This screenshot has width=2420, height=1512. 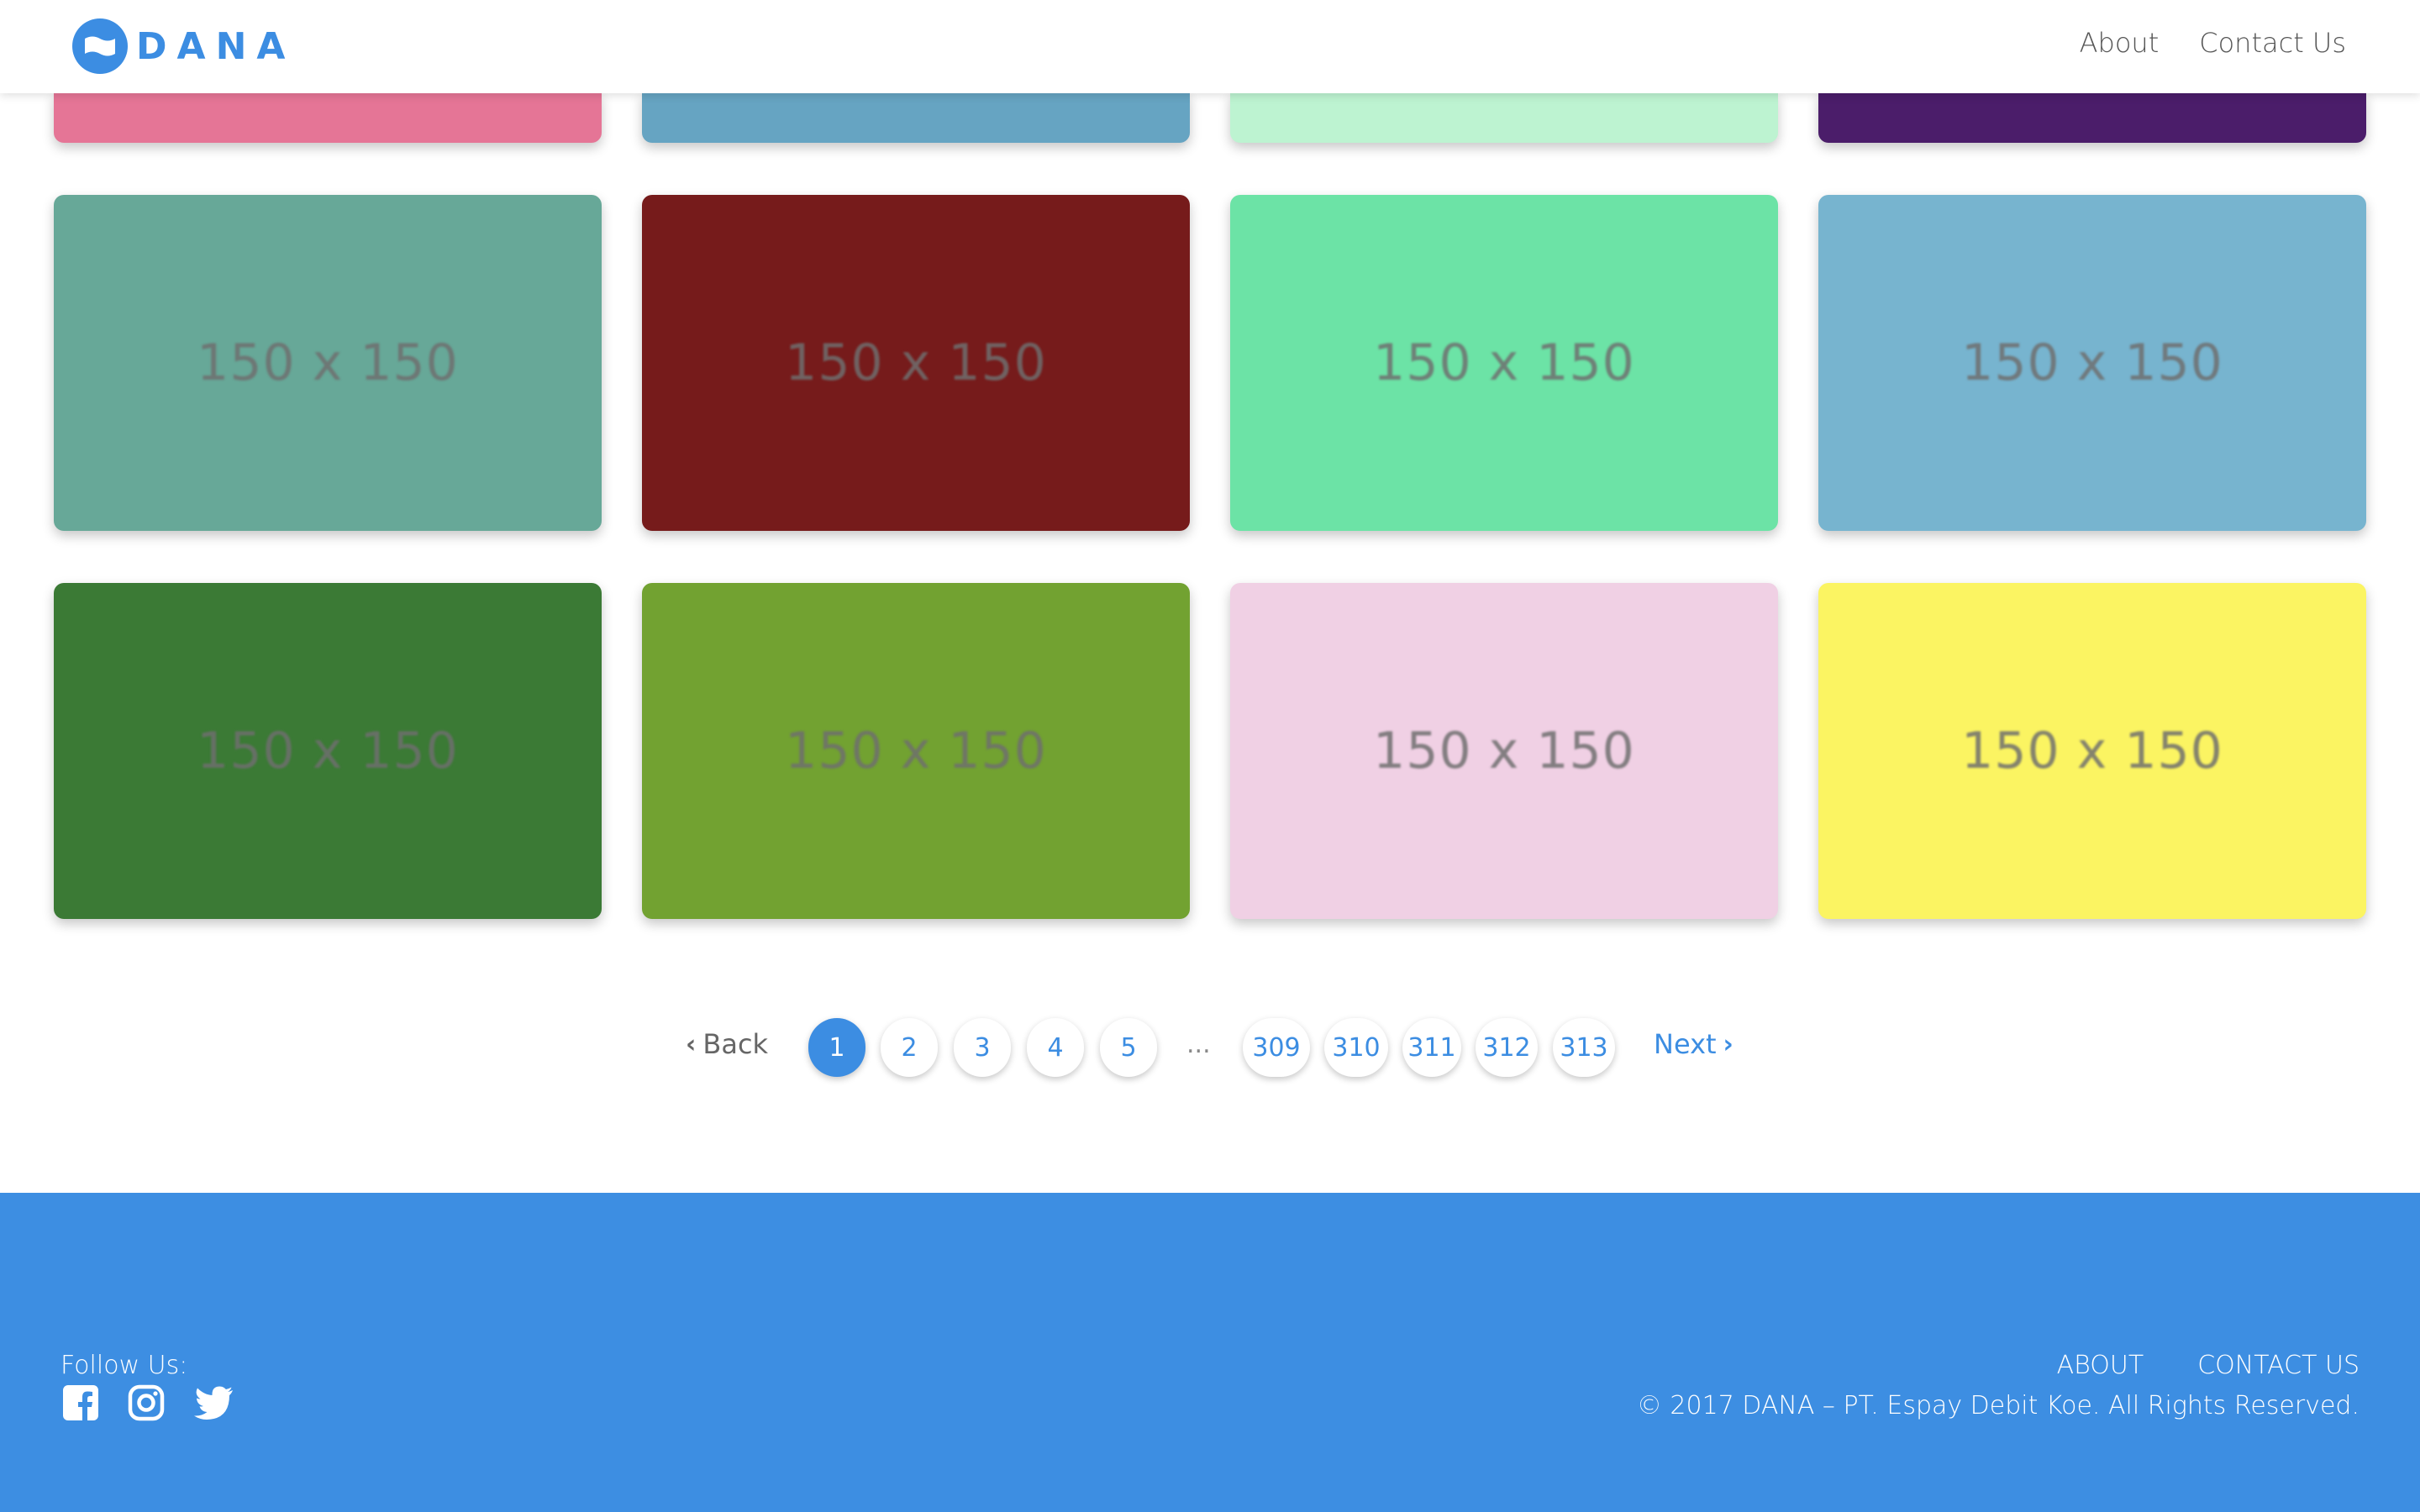 What do you see at coordinates (124, 1365) in the screenshot?
I see `follow-us-label: Follow Us:` at bounding box center [124, 1365].